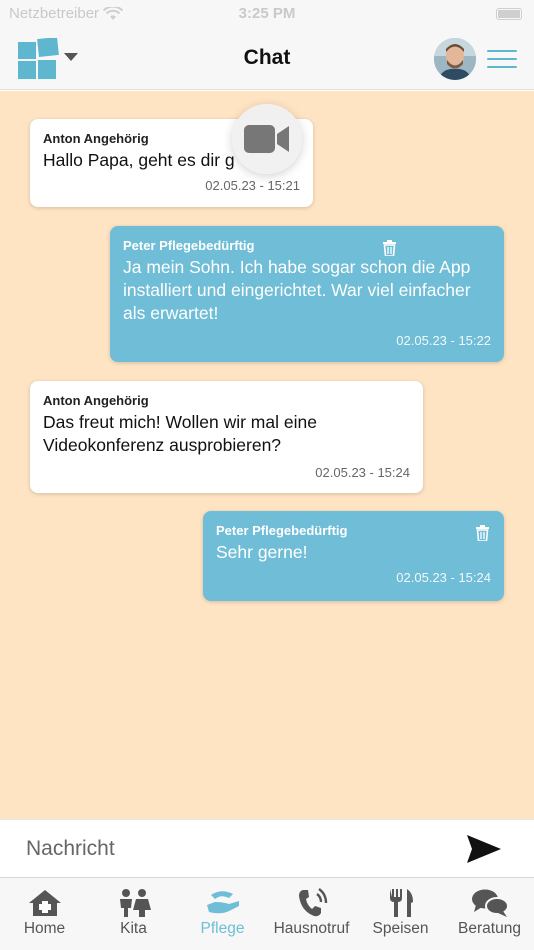 The height and width of the screenshot is (950, 534). What do you see at coordinates (222, 902) in the screenshot?
I see `care-hand-icon` at bounding box center [222, 902].